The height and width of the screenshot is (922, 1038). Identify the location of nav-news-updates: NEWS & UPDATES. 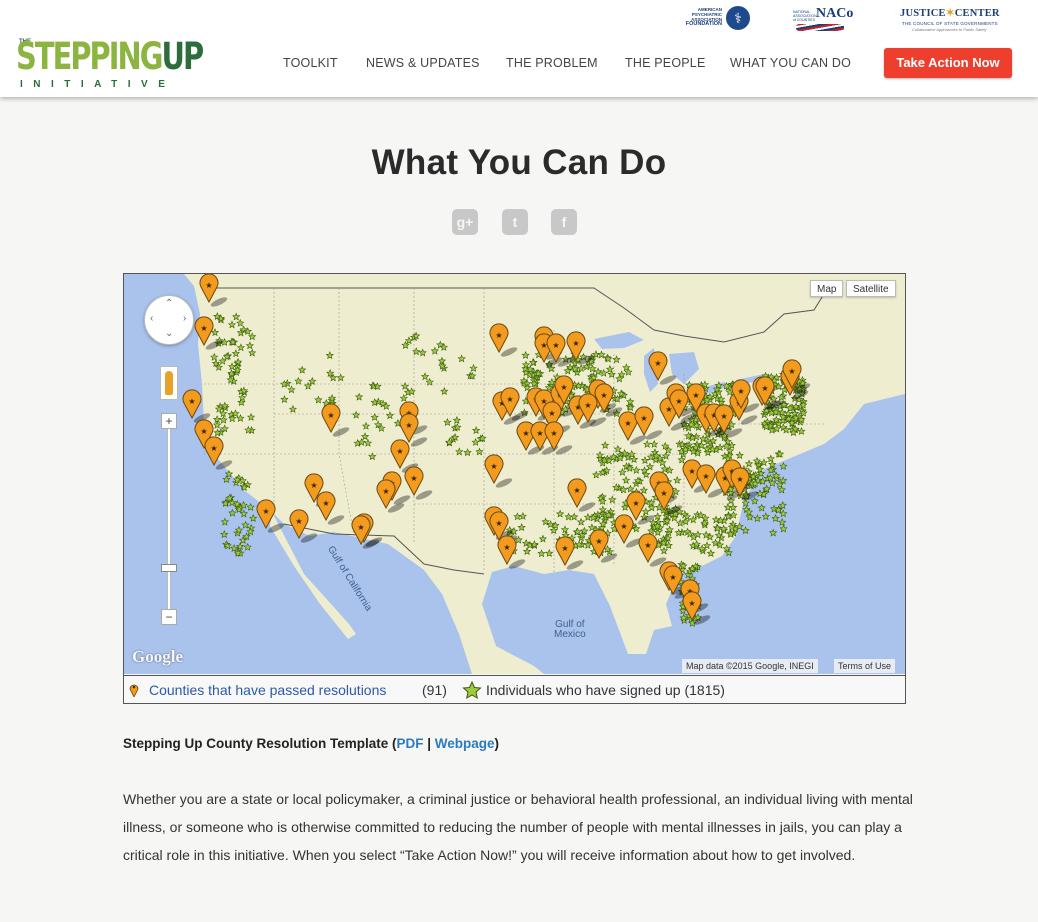
(423, 63).